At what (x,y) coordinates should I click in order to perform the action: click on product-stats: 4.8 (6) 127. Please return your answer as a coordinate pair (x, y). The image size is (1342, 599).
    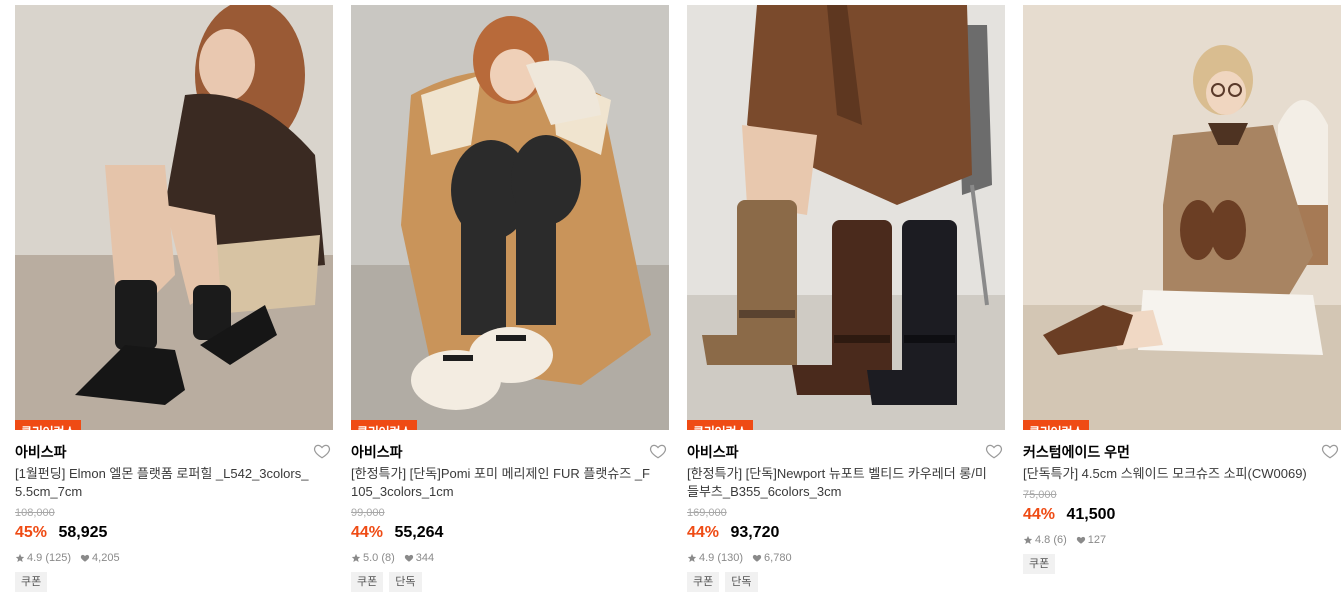
    Looking at the image, I should click on (1182, 540).